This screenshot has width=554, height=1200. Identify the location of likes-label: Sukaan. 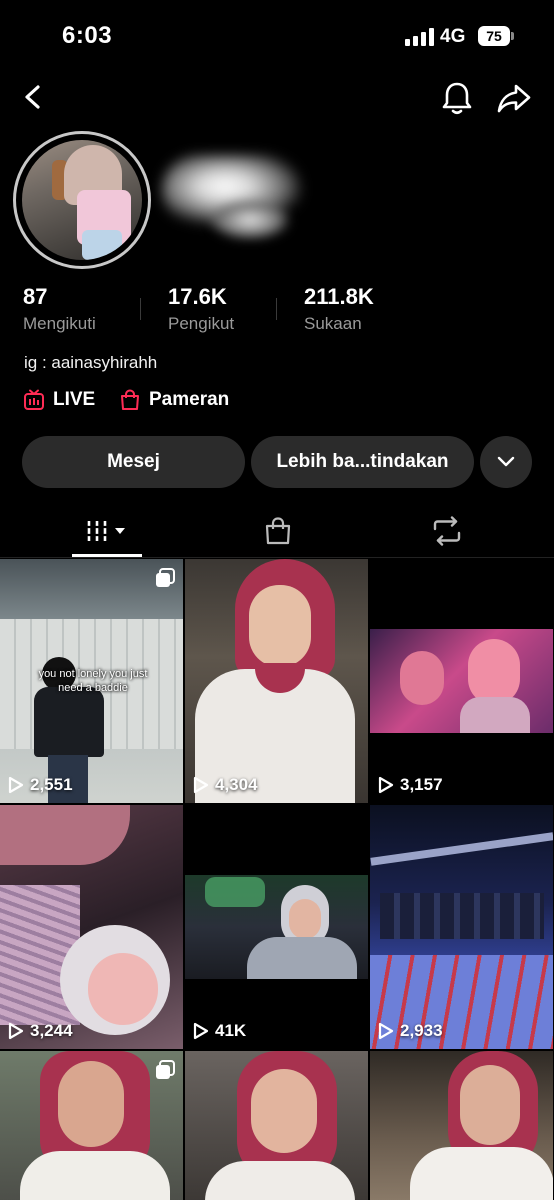
(333, 323).